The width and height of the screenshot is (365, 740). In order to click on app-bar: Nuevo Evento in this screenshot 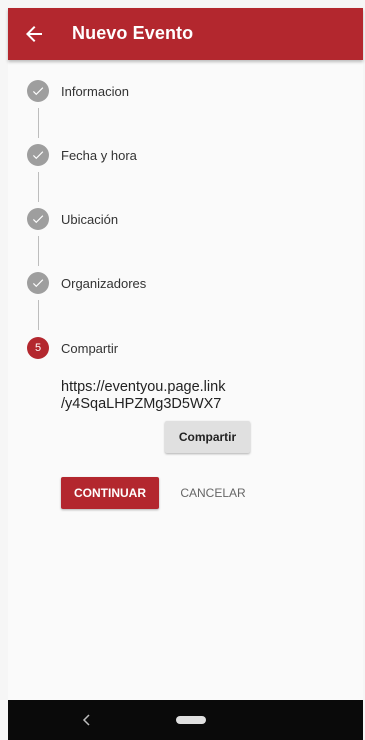, I will do `click(185, 34)`.